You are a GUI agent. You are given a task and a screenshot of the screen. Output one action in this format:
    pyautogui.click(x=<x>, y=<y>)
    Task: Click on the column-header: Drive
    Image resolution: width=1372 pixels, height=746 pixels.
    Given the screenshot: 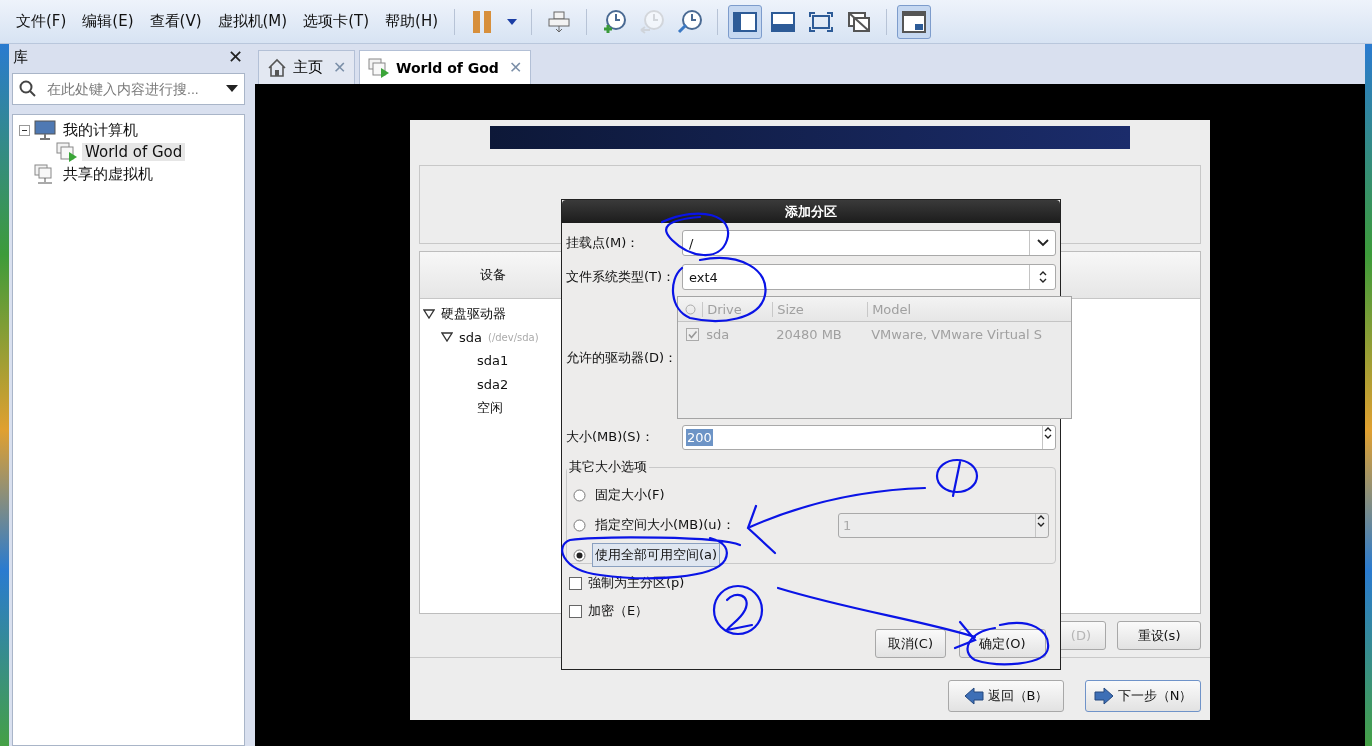 What is the action you would take?
    pyautogui.click(x=737, y=309)
    